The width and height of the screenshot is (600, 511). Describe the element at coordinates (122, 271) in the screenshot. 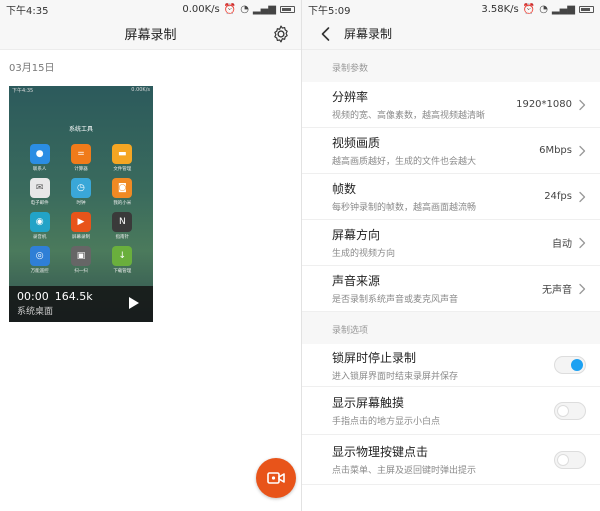

I see `thumbnail-app-label: 下载管理` at that location.